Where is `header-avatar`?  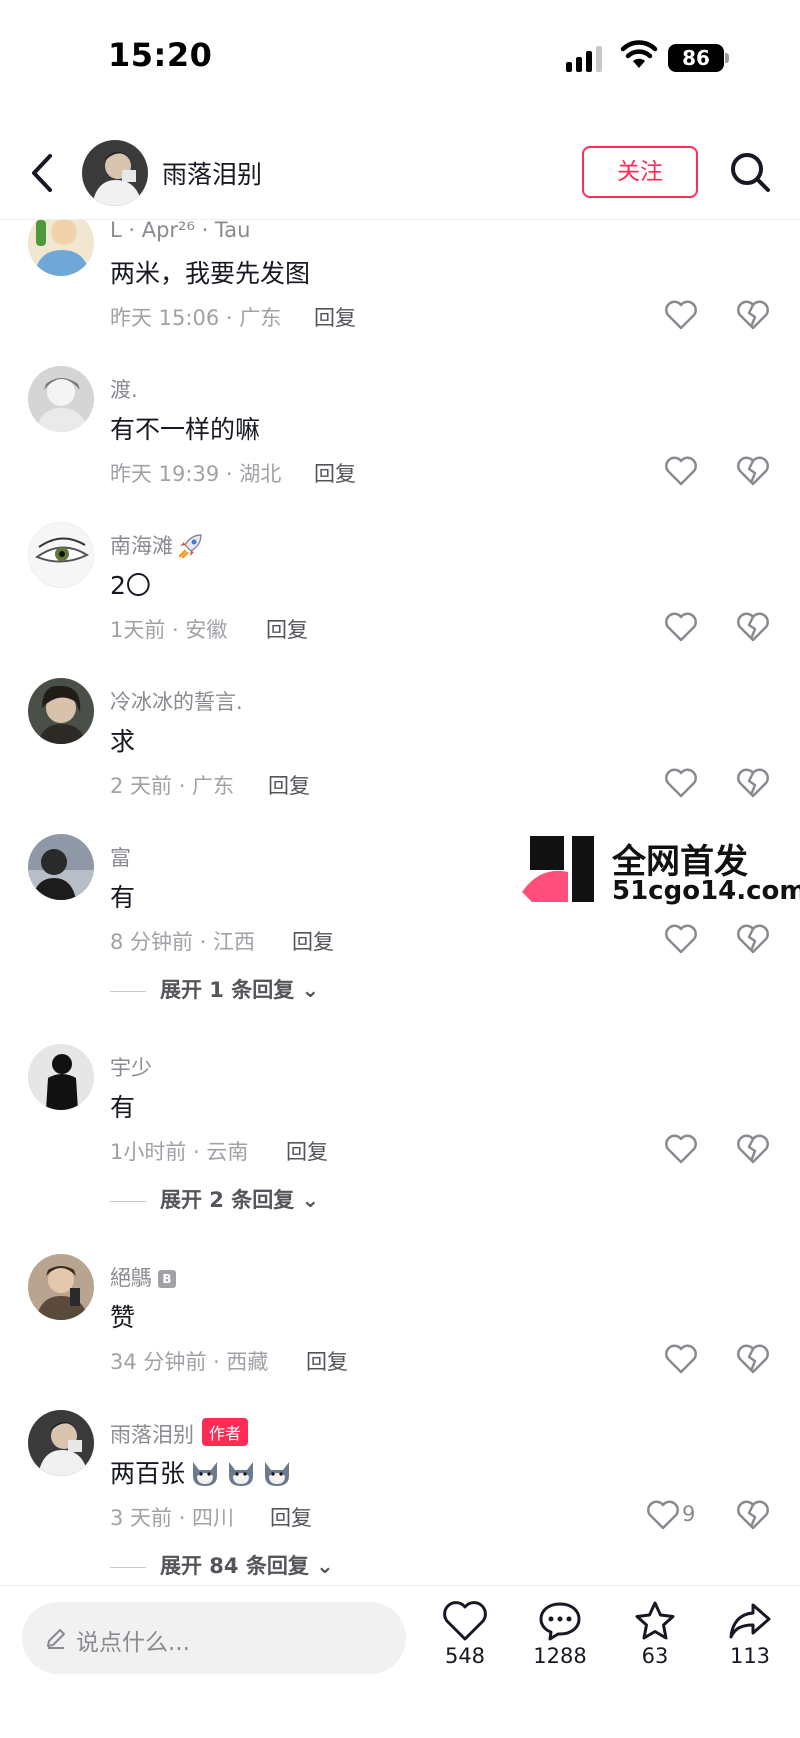 header-avatar is located at coordinates (115, 173).